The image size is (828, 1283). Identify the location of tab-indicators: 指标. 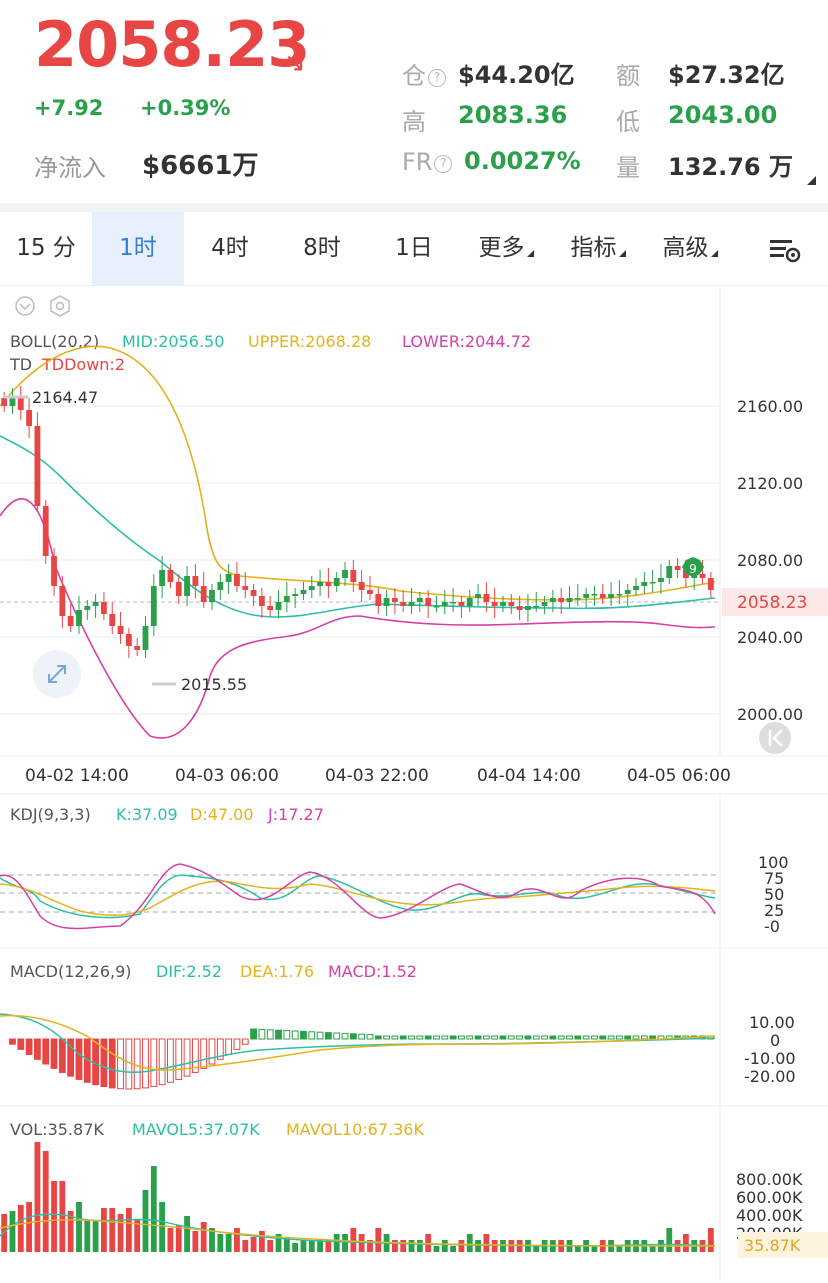
(598, 248).